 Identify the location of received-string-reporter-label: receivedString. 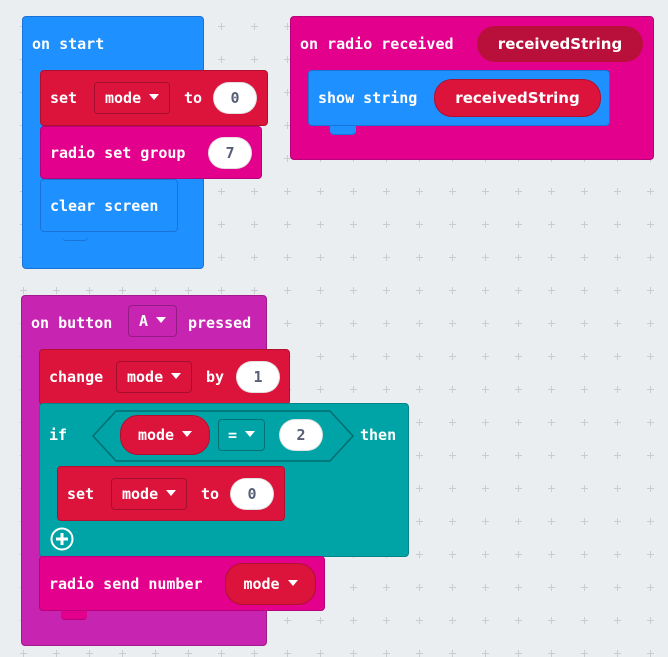
(517, 98).